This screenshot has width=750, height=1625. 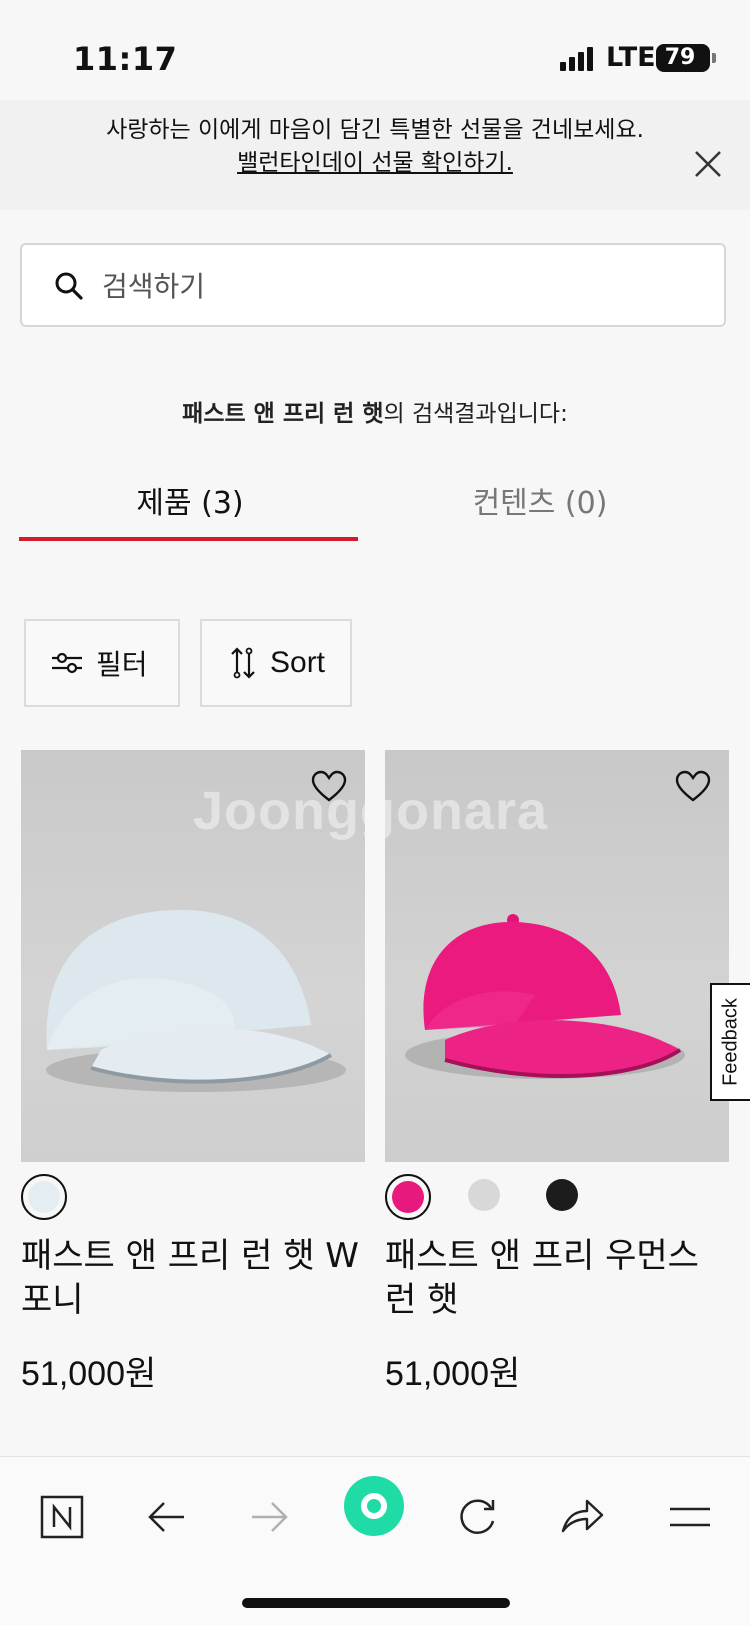 I want to click on clock: 11:17, so click(x=125, y=59).